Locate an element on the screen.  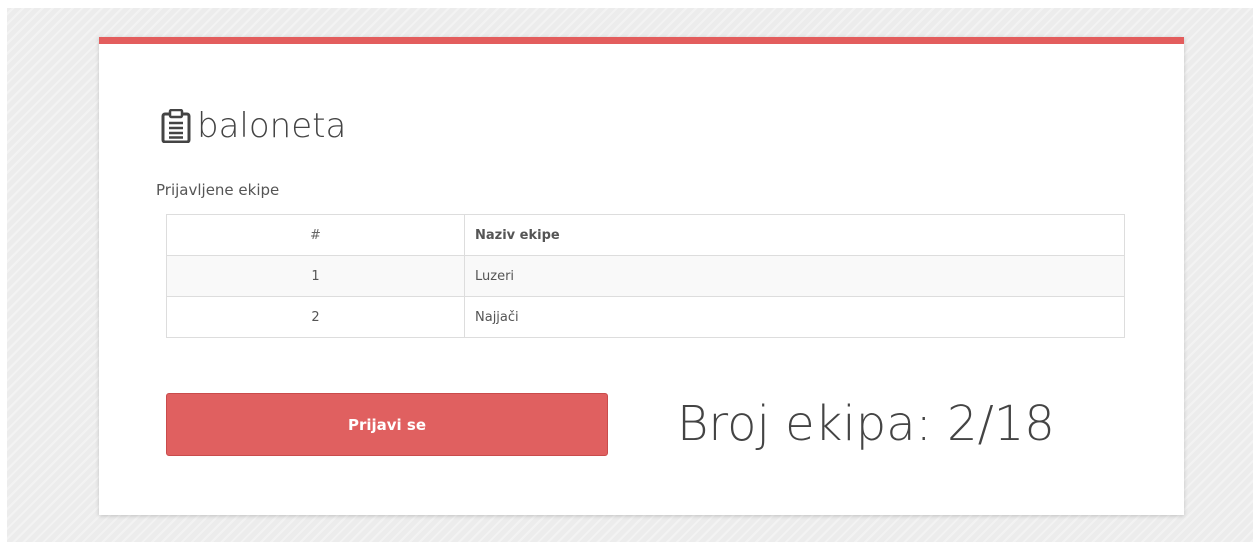
clipboard-icon is located at coordinates (176, 126).